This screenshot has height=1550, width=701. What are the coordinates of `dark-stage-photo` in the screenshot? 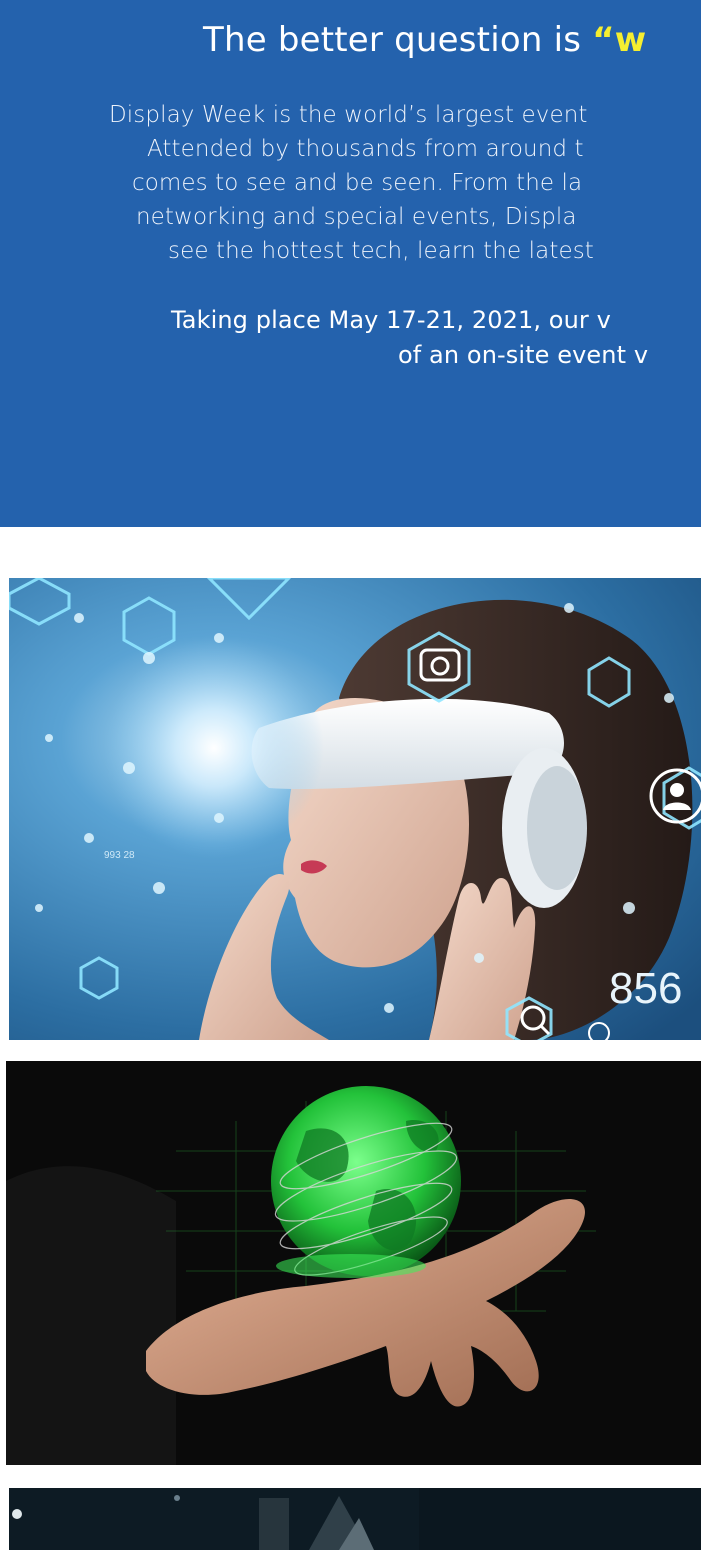 It's located at (355, 1519).